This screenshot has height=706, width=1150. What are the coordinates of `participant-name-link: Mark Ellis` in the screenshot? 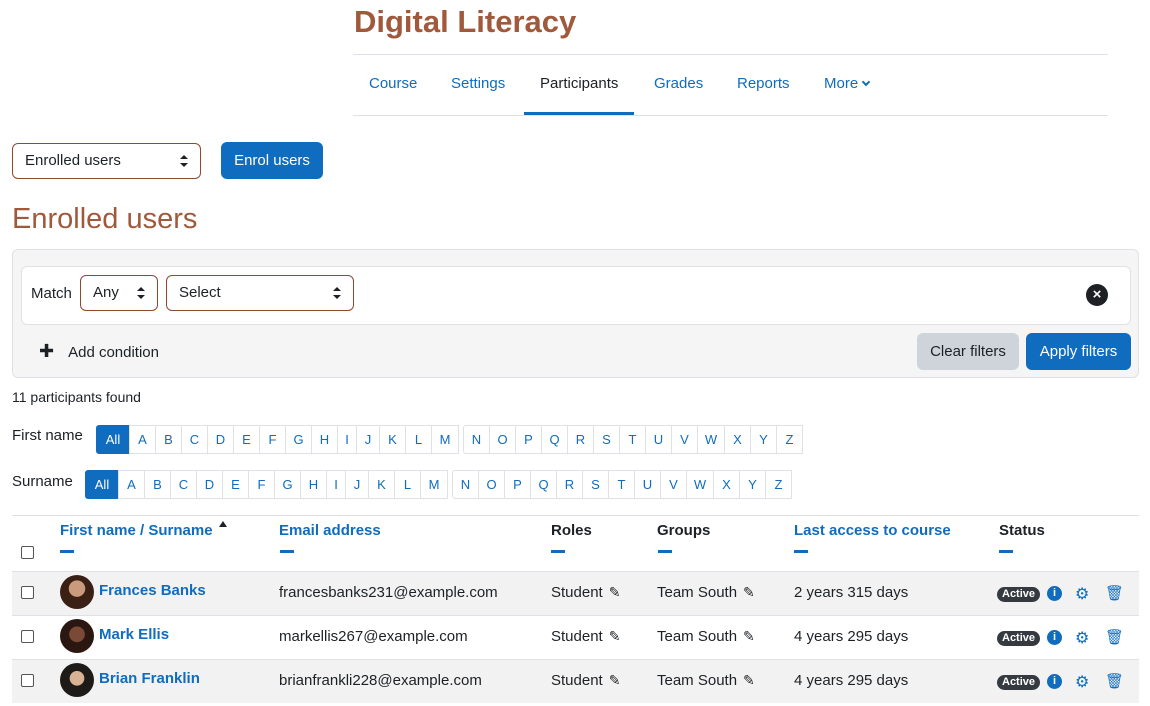 It's located at (134, 634).